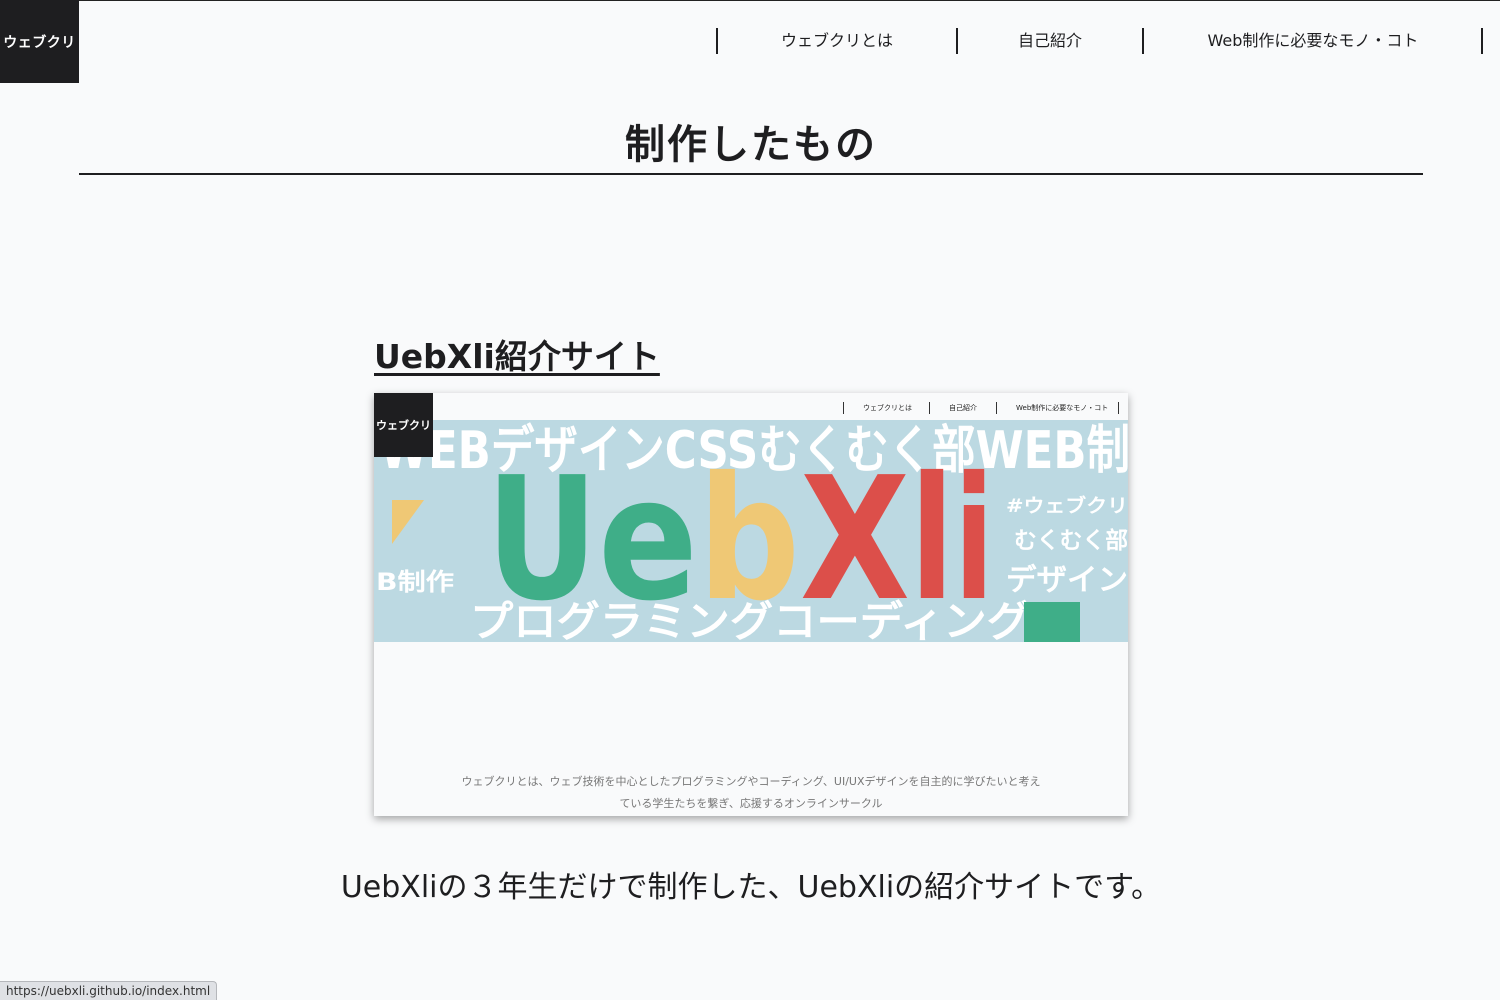  Describe the element at coordinates (751, 408) in the screenshot. I see `screenshot-nav: ウェブクリとは 自己紹介 Web制作に必要なモノ・コト` at that location.